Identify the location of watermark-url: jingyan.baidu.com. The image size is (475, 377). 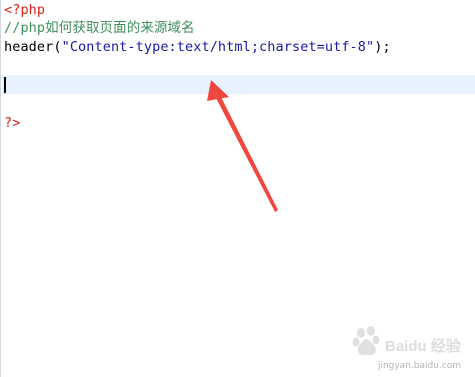
(419, 366).